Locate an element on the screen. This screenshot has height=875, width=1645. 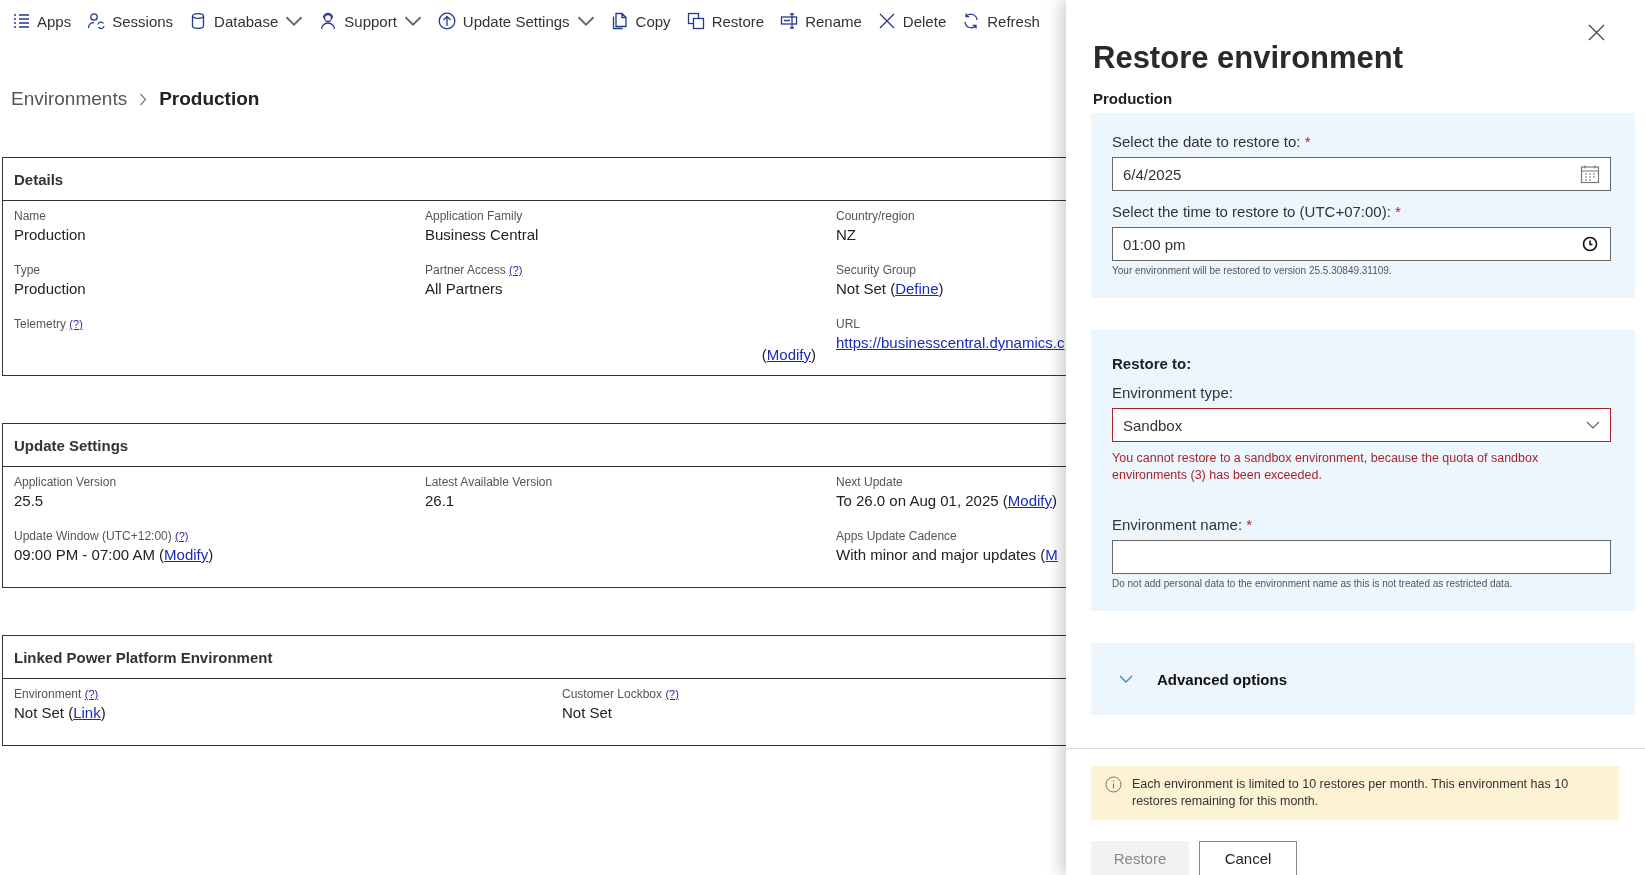
field-label: Apps Update Cadence is located at coordinates (897, 536).